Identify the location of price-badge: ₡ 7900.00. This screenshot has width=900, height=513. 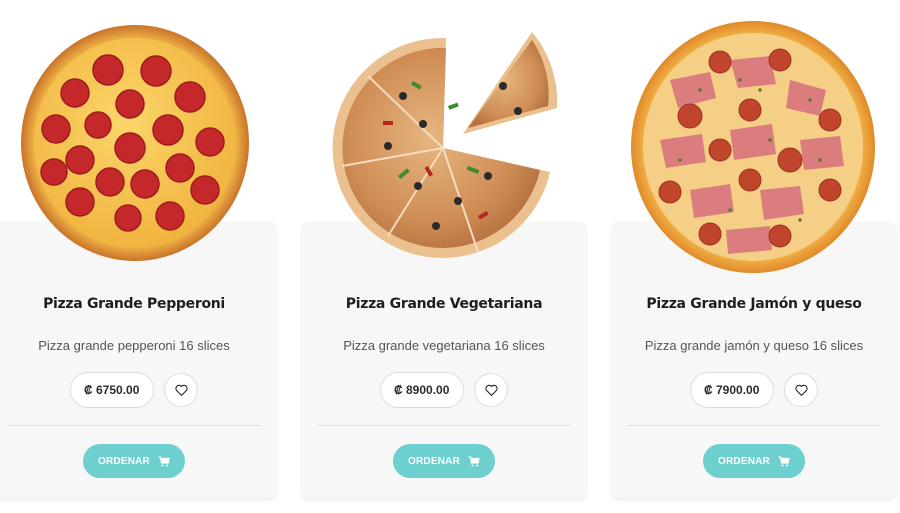
(732, 390).